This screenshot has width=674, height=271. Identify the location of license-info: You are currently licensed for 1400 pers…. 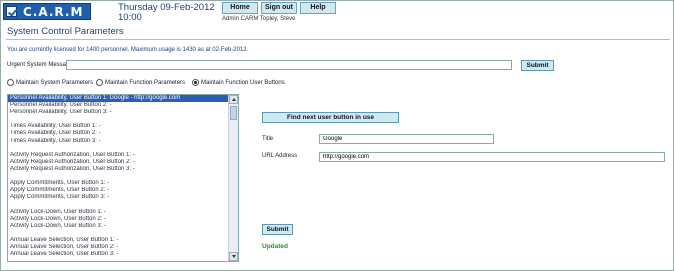
(128, 50).